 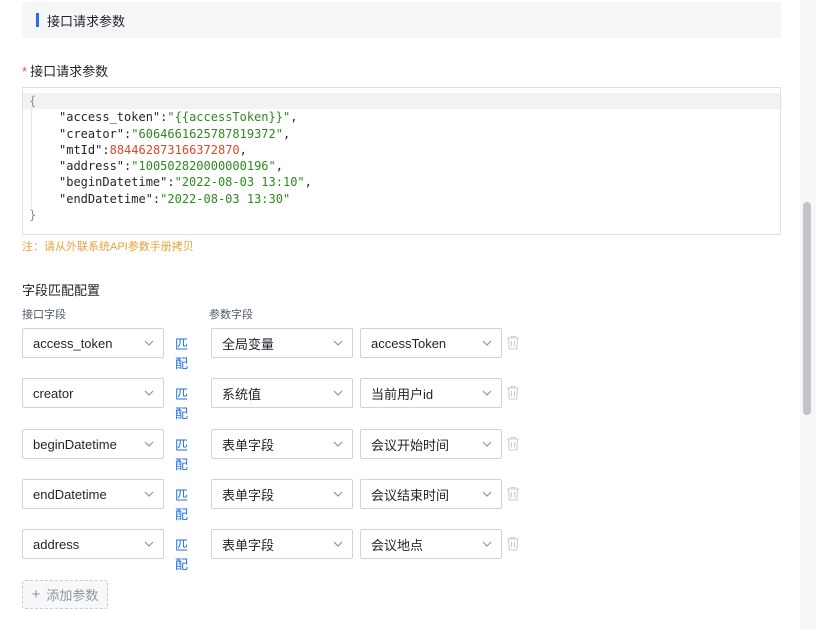 What do you see at coordinates (401, 166) in the screenshot?
I see `editor-line: "address":"100502820000000196",` at bounding box center [401, 166].